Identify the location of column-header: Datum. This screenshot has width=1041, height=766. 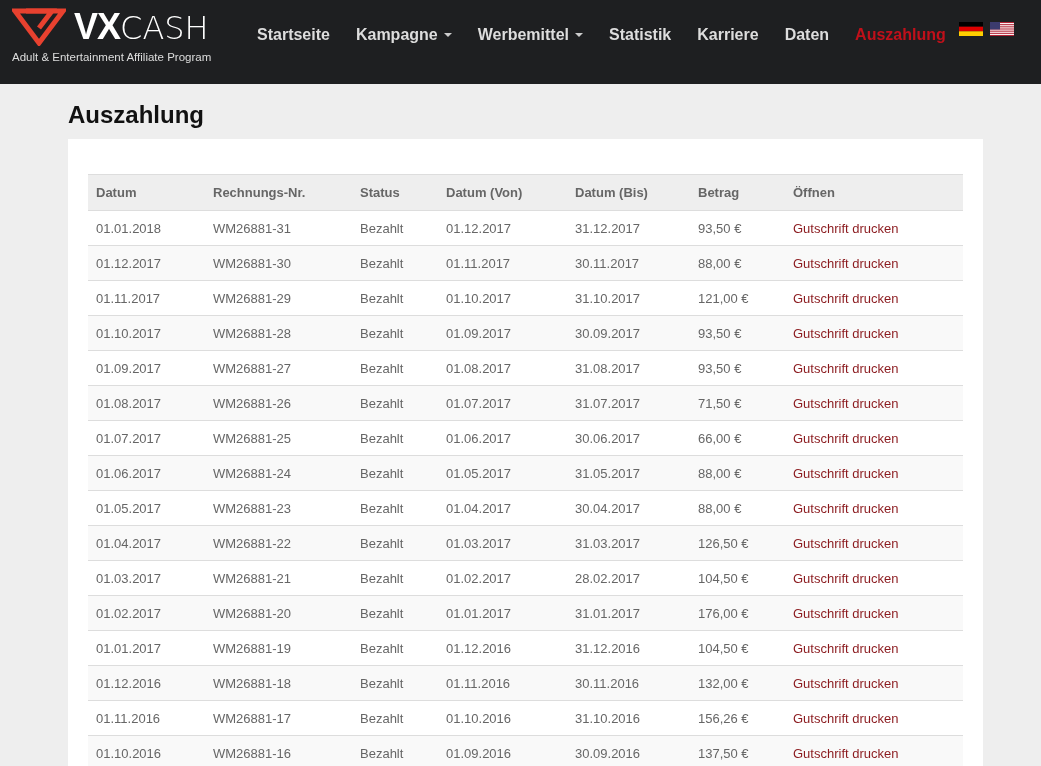
(146, 192).